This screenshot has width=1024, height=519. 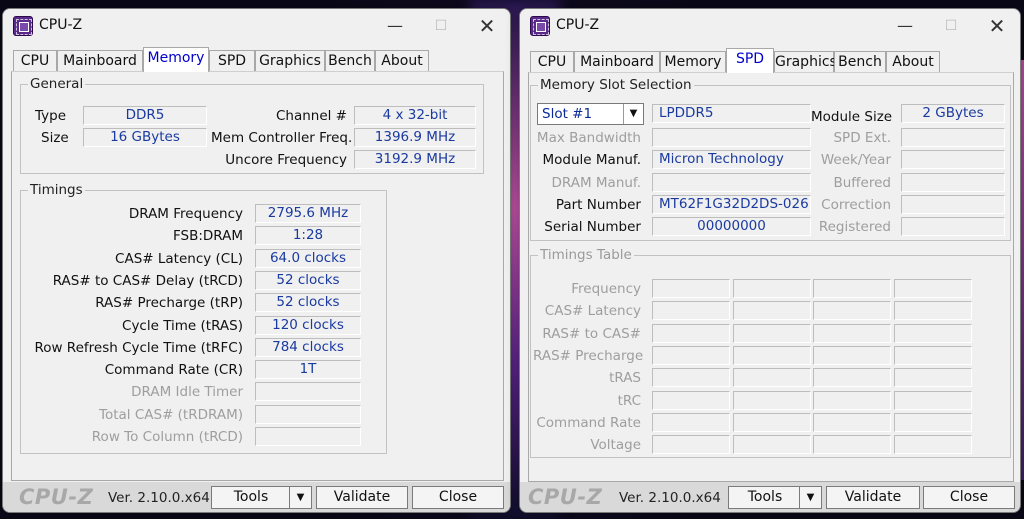 I want to click on module-manuf-value: Micron Technology, so click(x=731, y=159).